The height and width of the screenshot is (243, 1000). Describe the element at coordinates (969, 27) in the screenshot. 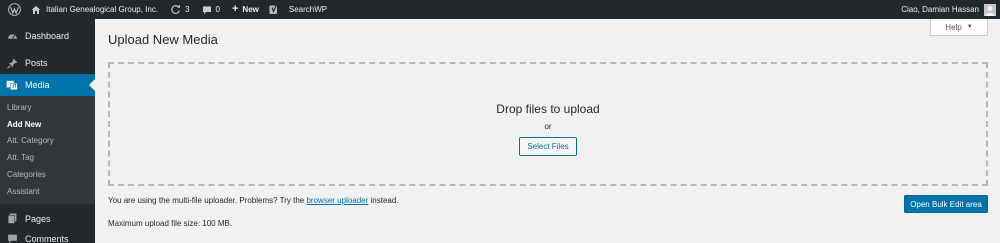

I see `caret-down-icon: ▼` at that location.